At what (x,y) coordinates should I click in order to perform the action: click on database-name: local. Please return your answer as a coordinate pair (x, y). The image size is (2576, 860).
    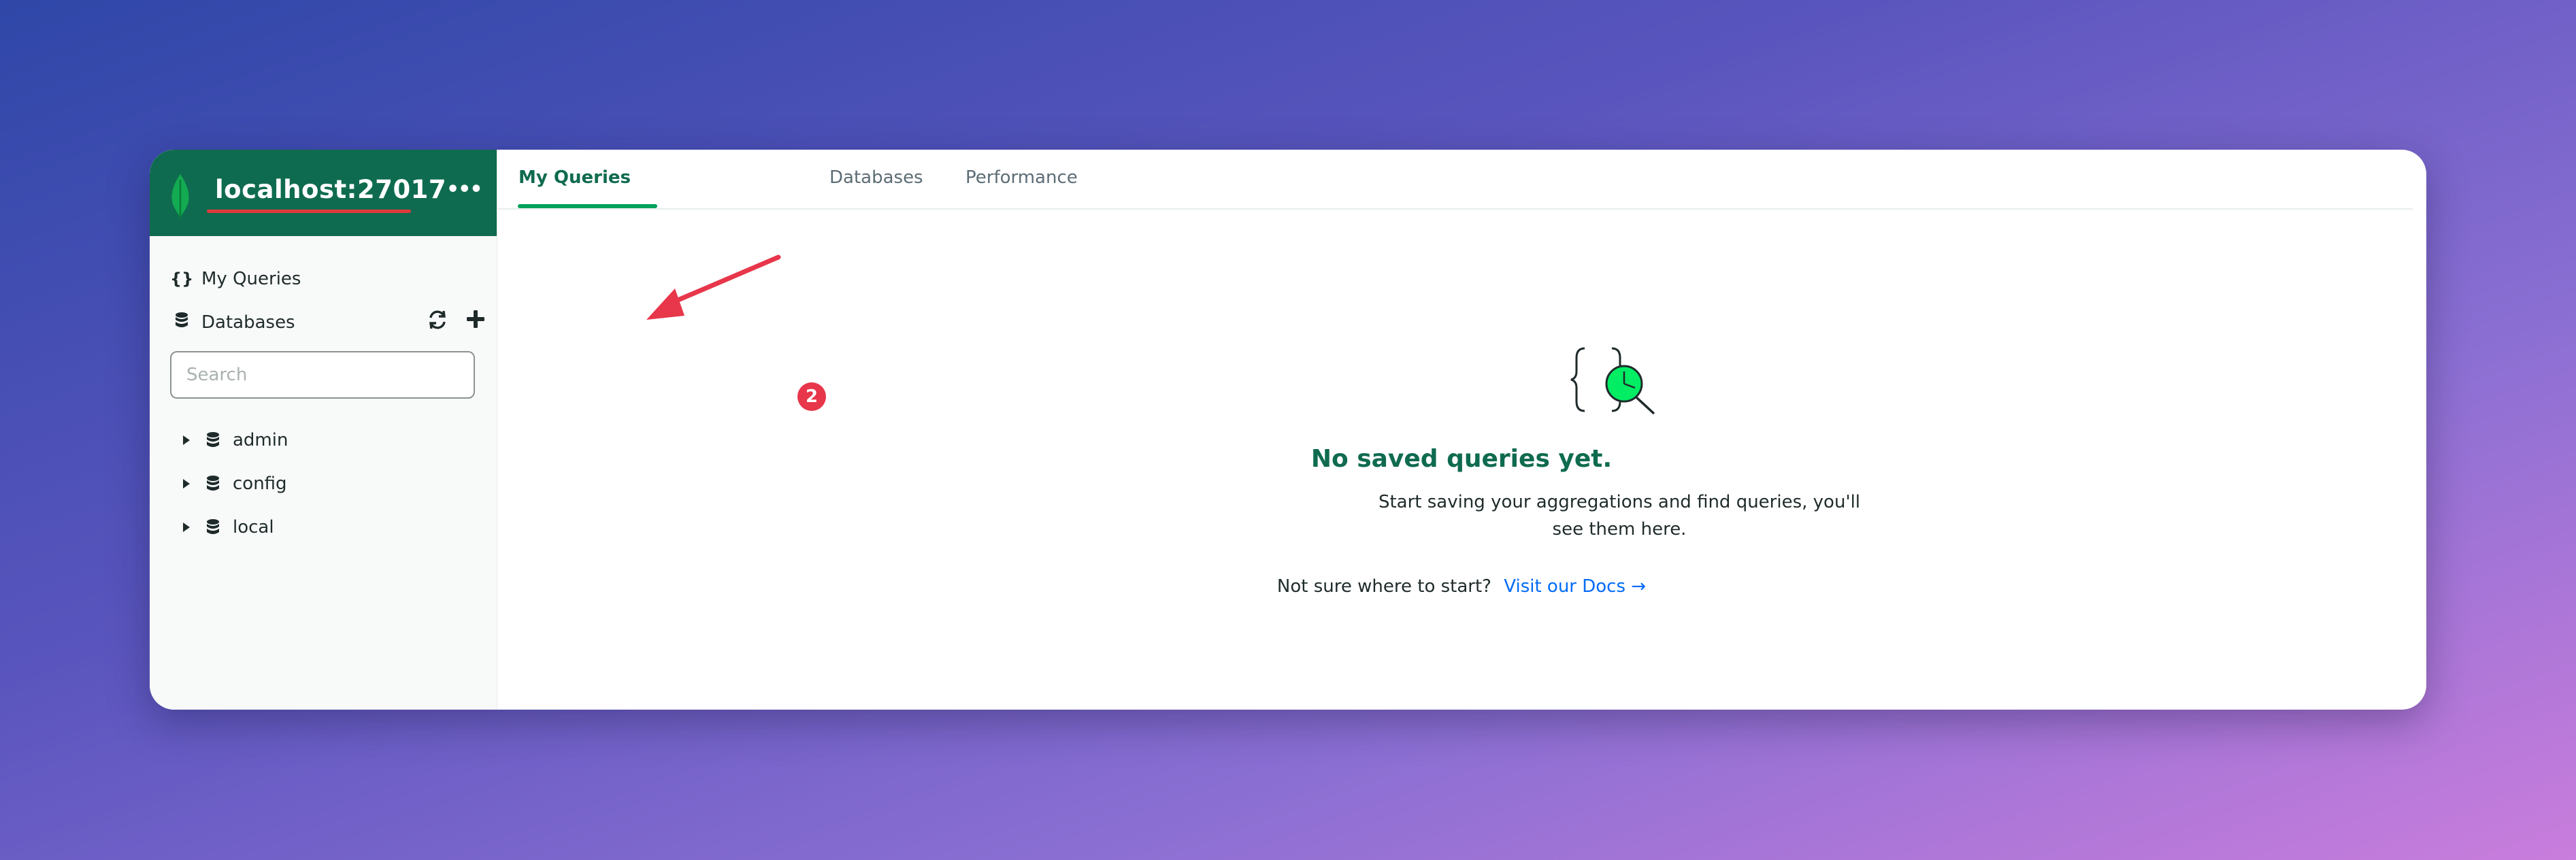
    Looking at the image, I should click on (254, 527).